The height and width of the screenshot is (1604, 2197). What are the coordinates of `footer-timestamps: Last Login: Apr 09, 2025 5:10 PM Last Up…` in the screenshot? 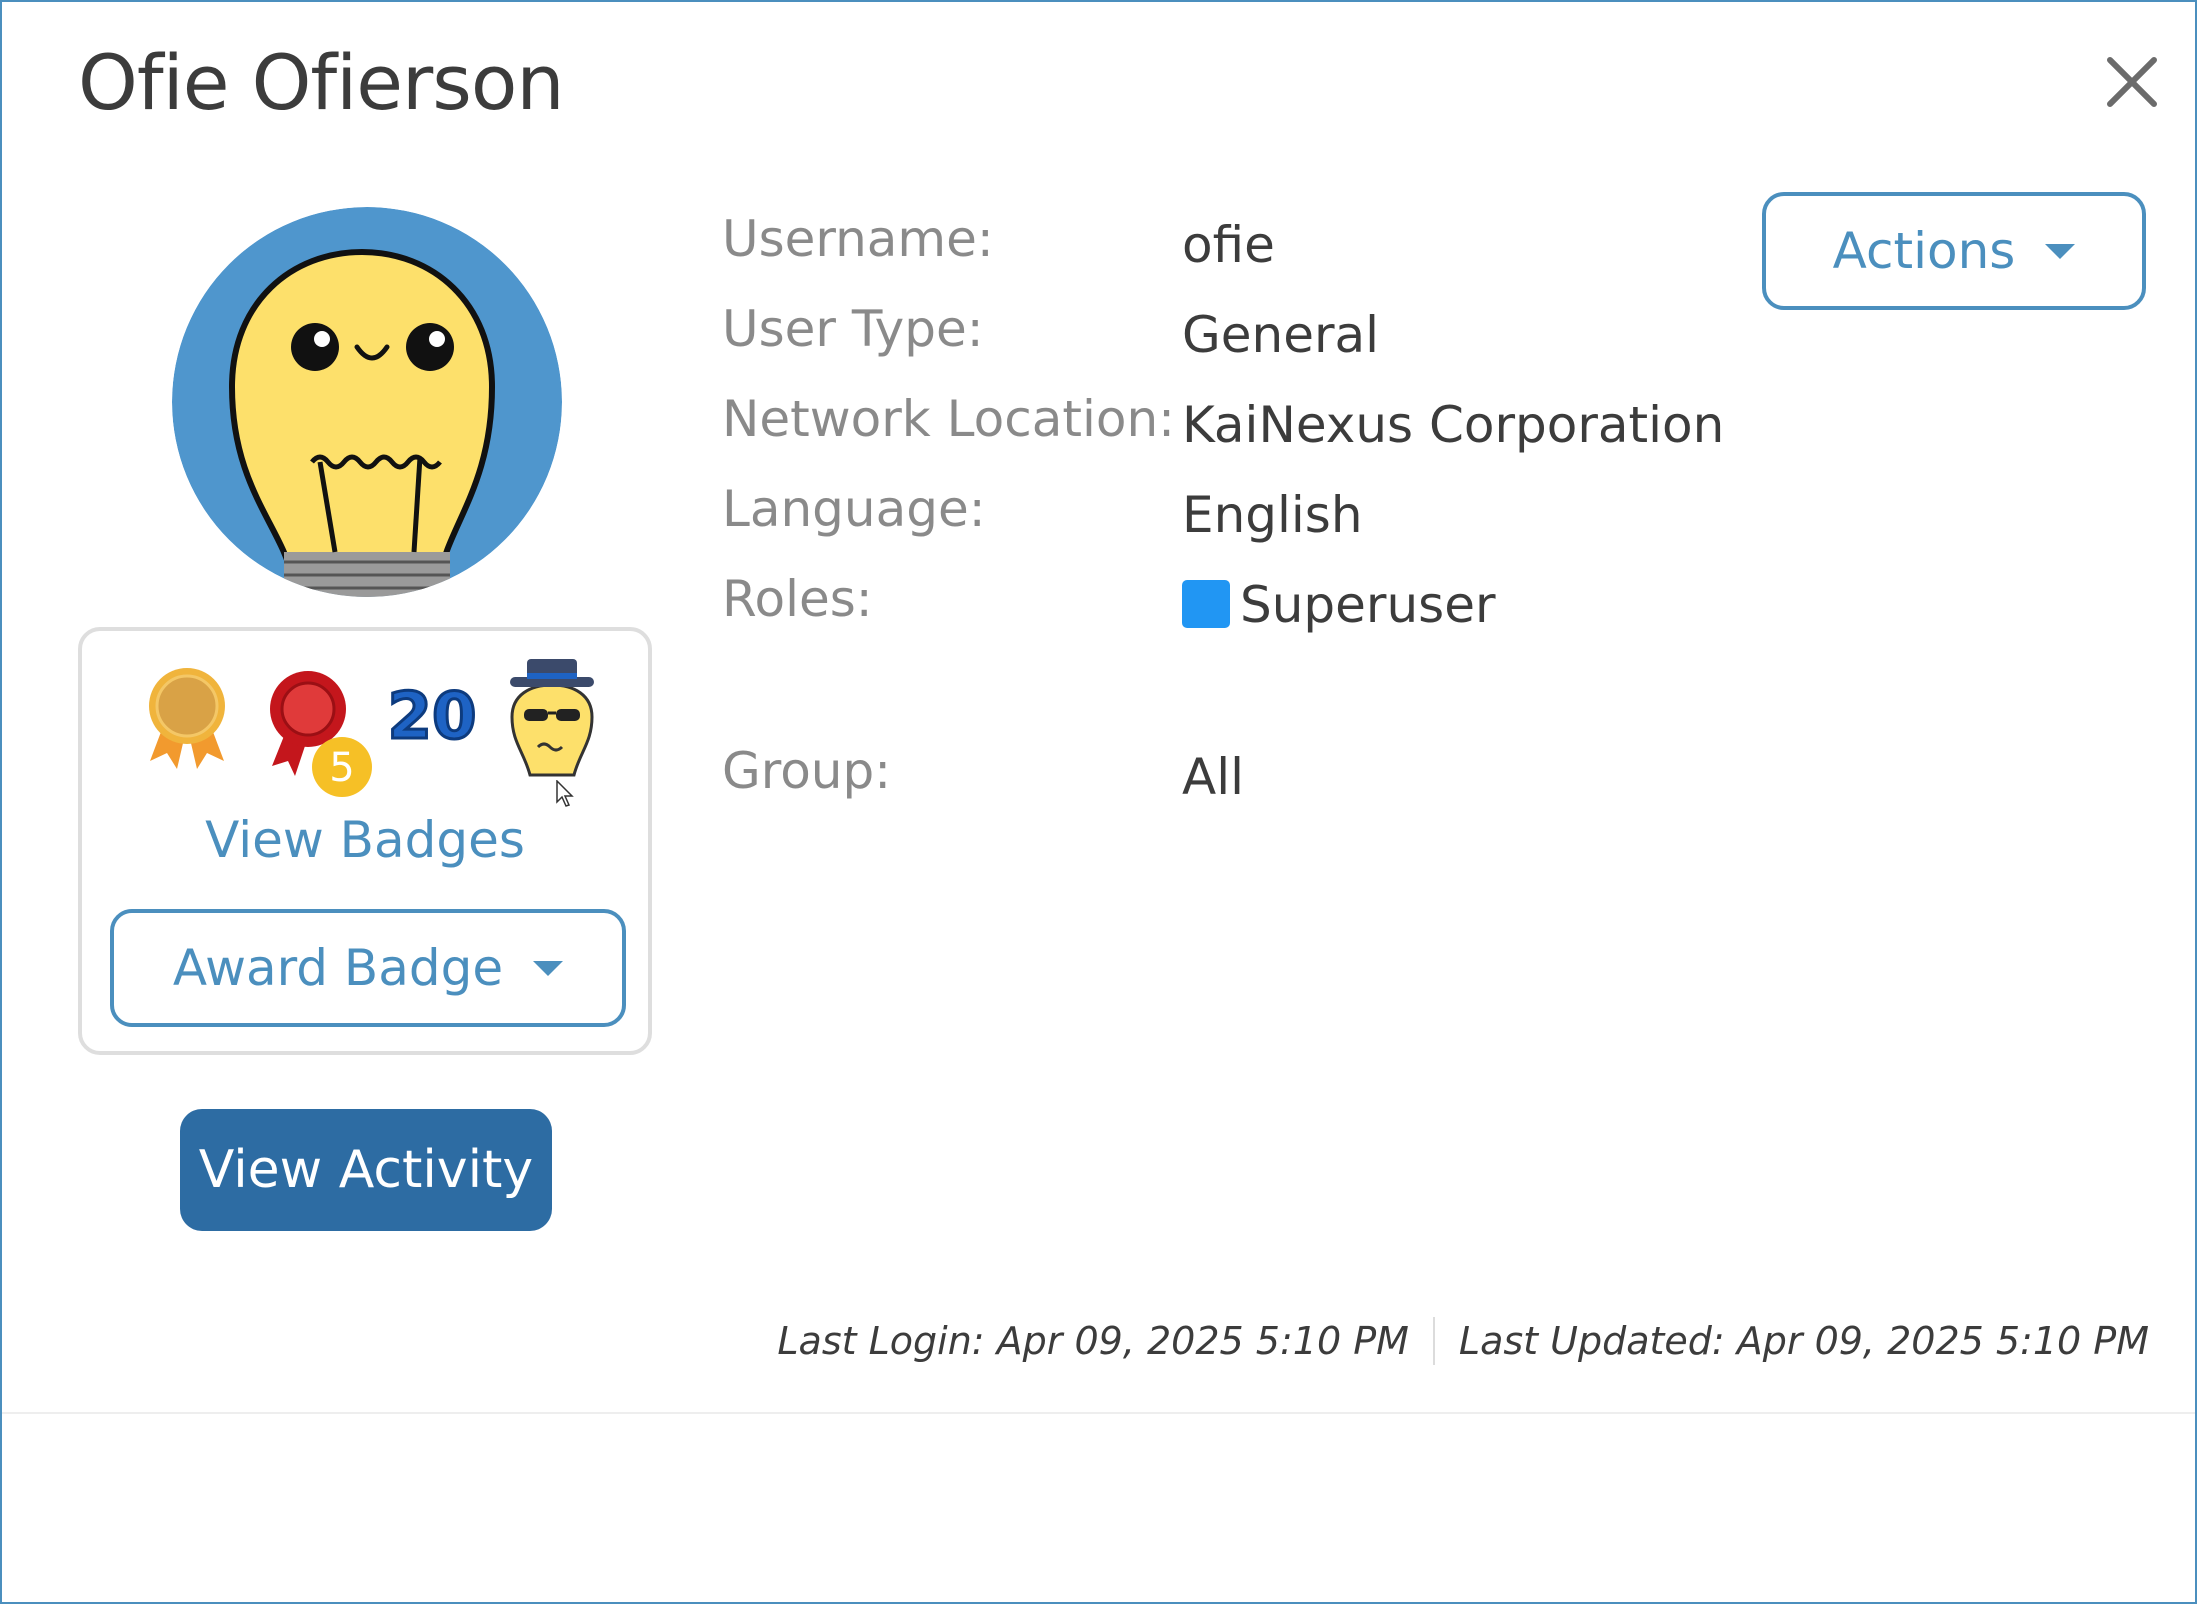 It's located at (1463, 1341).